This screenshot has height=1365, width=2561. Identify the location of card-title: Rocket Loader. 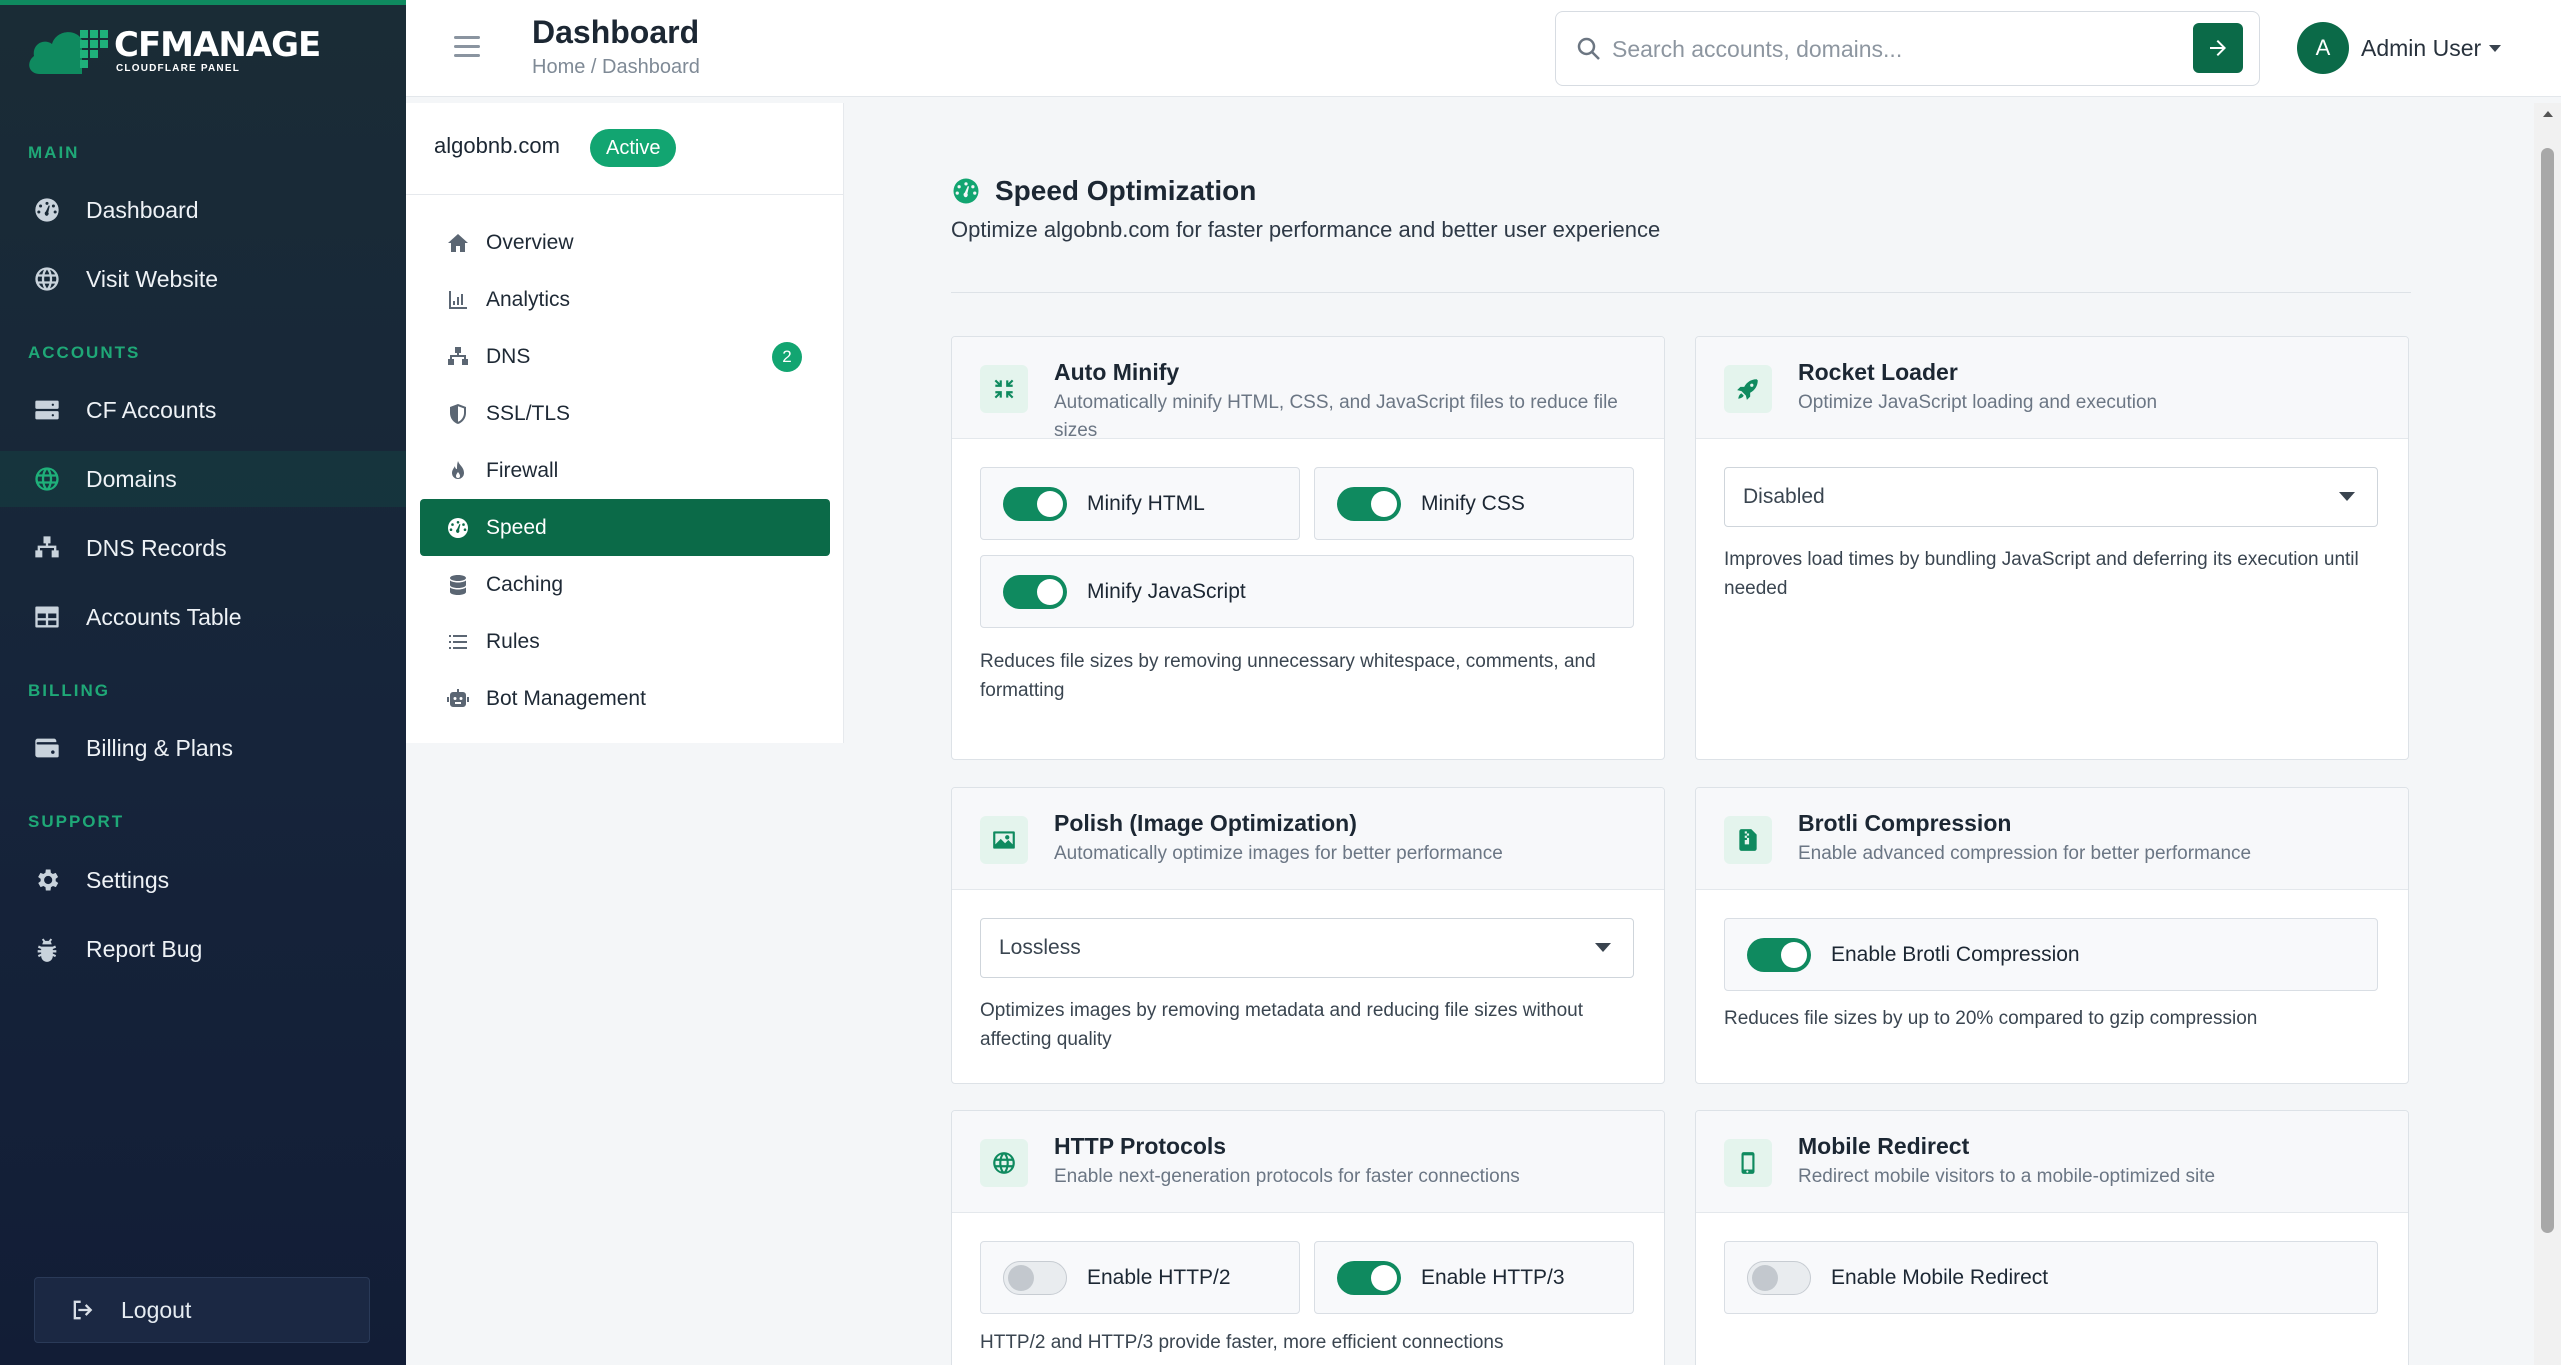
(1878, 372).